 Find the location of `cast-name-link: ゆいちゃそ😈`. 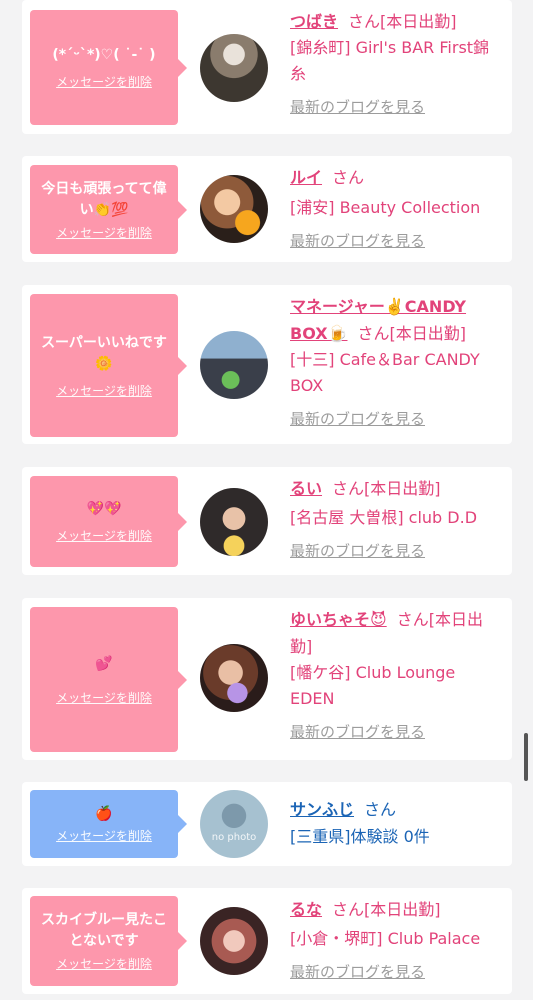

cast-name-link: ゆいちゃそ😈 is located at coordinates (338, 619).